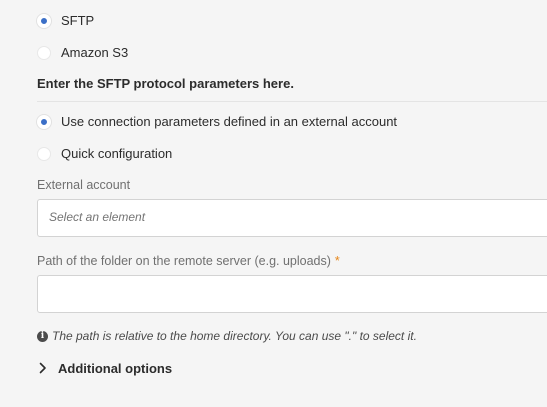  I want to click on chevron-right-icon, so click(43, 368).